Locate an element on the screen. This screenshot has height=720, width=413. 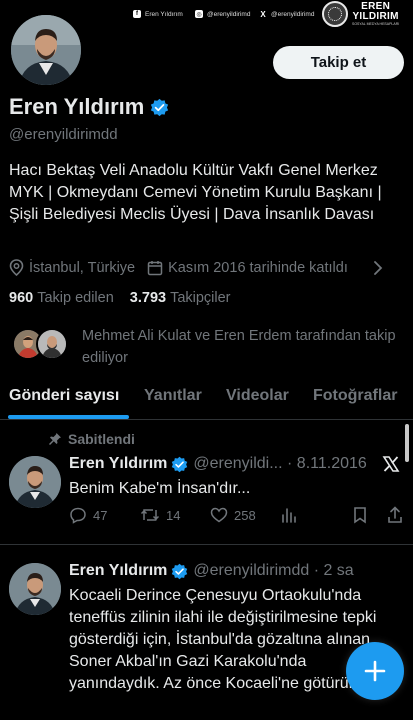
brand-subline: SOSYAL MEDYA HESAPLARI is located at coordinates (376, 24).